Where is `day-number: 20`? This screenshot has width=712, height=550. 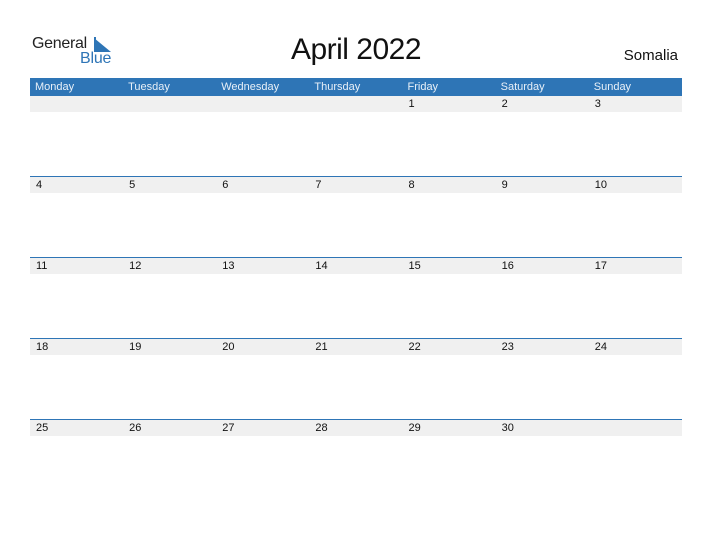
day-number: 20 is located at coordinates (228, 347).